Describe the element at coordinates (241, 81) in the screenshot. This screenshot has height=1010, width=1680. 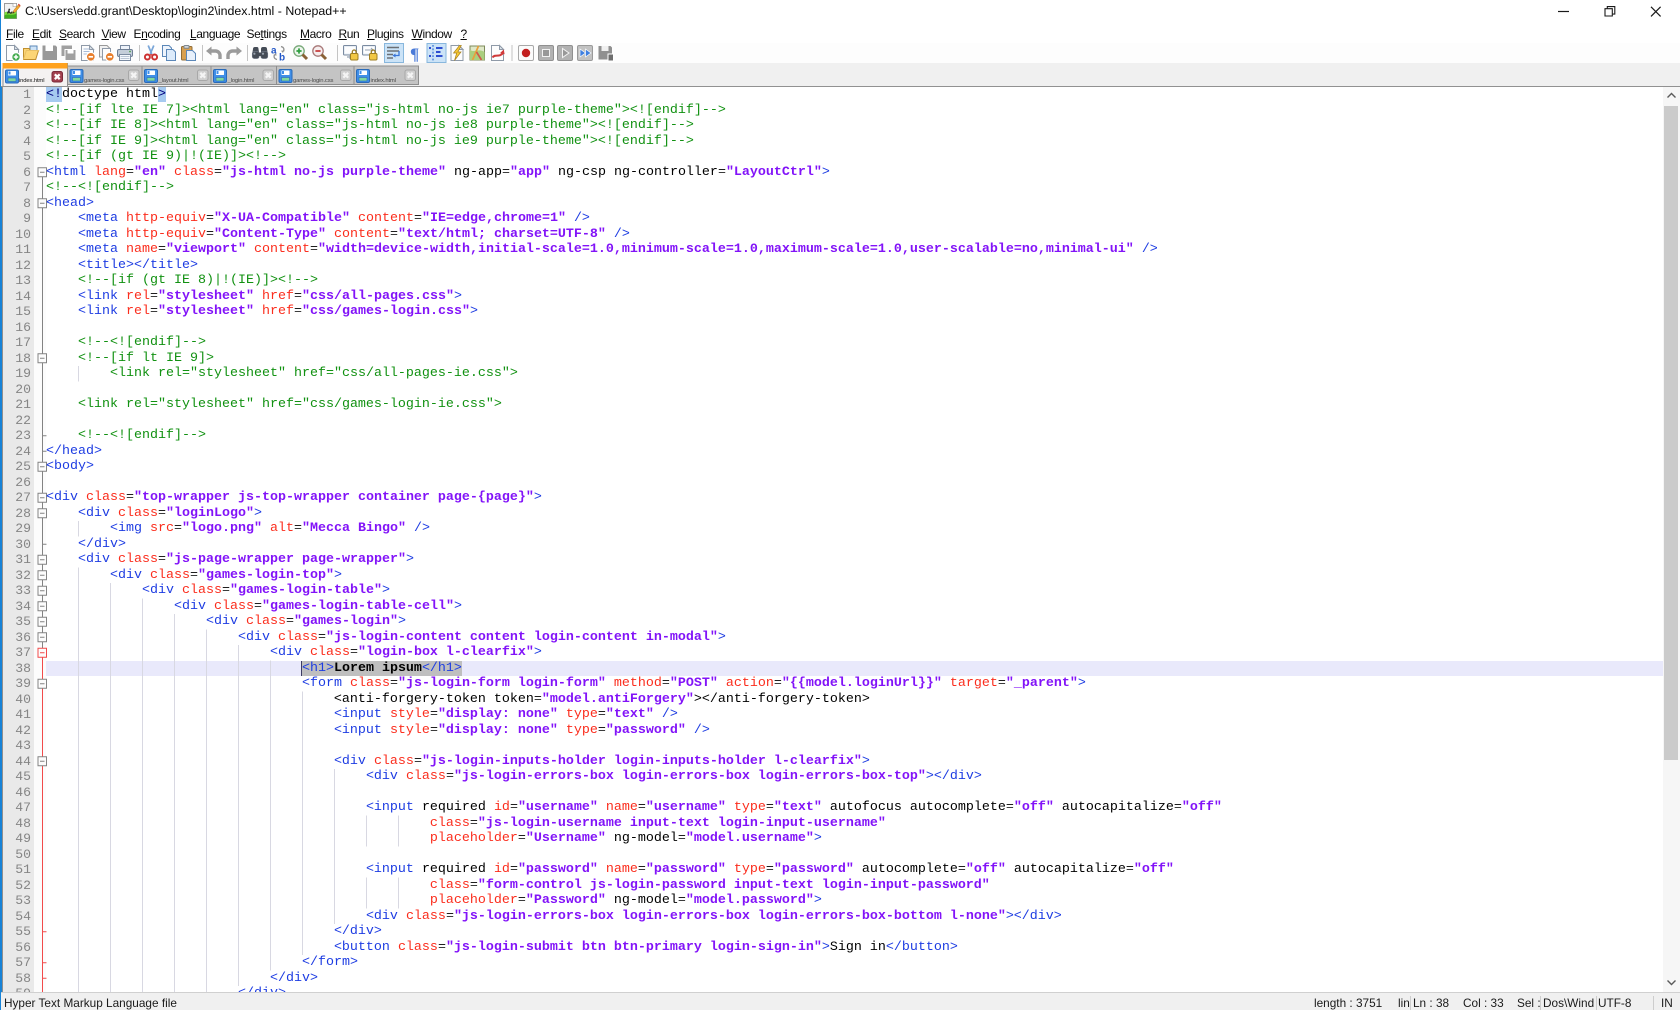
I see `svg-text: _login.html` at that location.